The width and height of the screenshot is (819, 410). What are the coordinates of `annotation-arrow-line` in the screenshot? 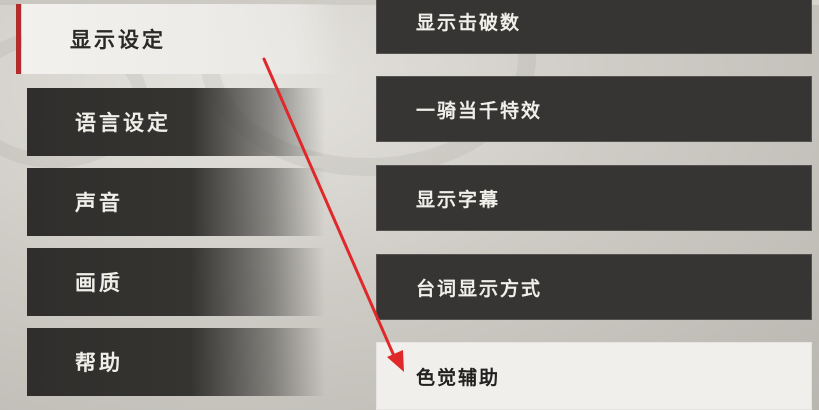 It's located at (329, 207).